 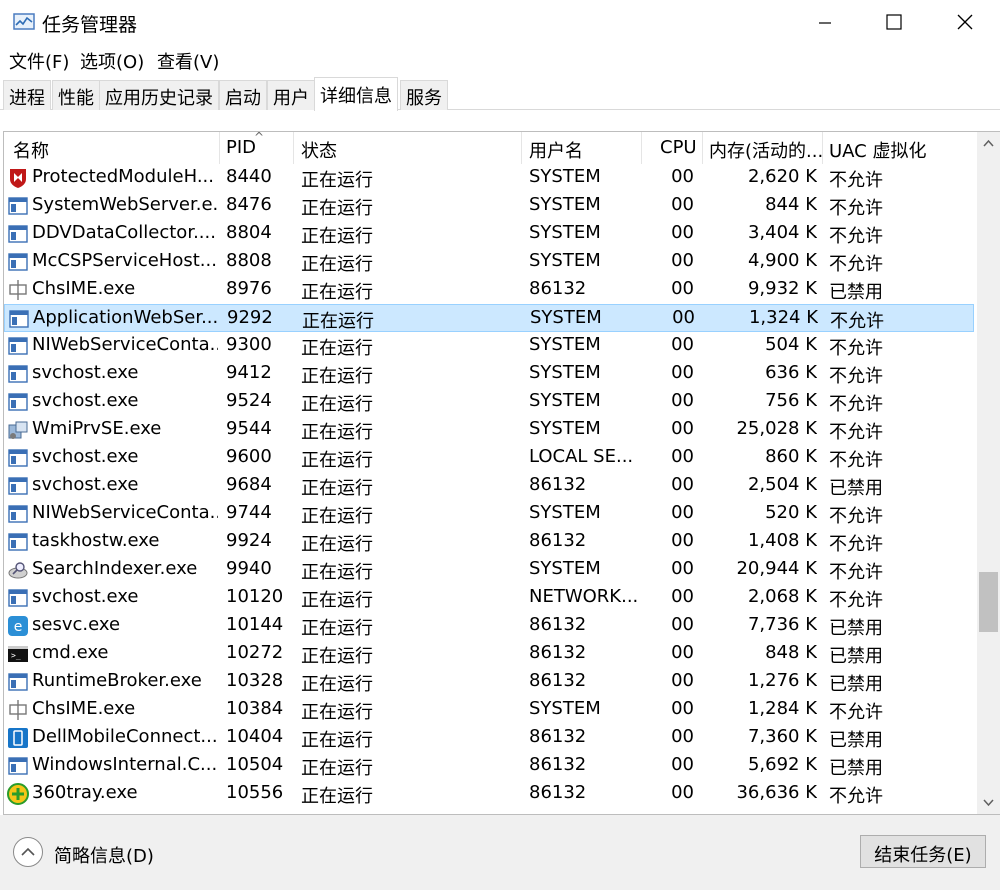 I want to click on vertical-scrollbar, so click(x=988, y=473).